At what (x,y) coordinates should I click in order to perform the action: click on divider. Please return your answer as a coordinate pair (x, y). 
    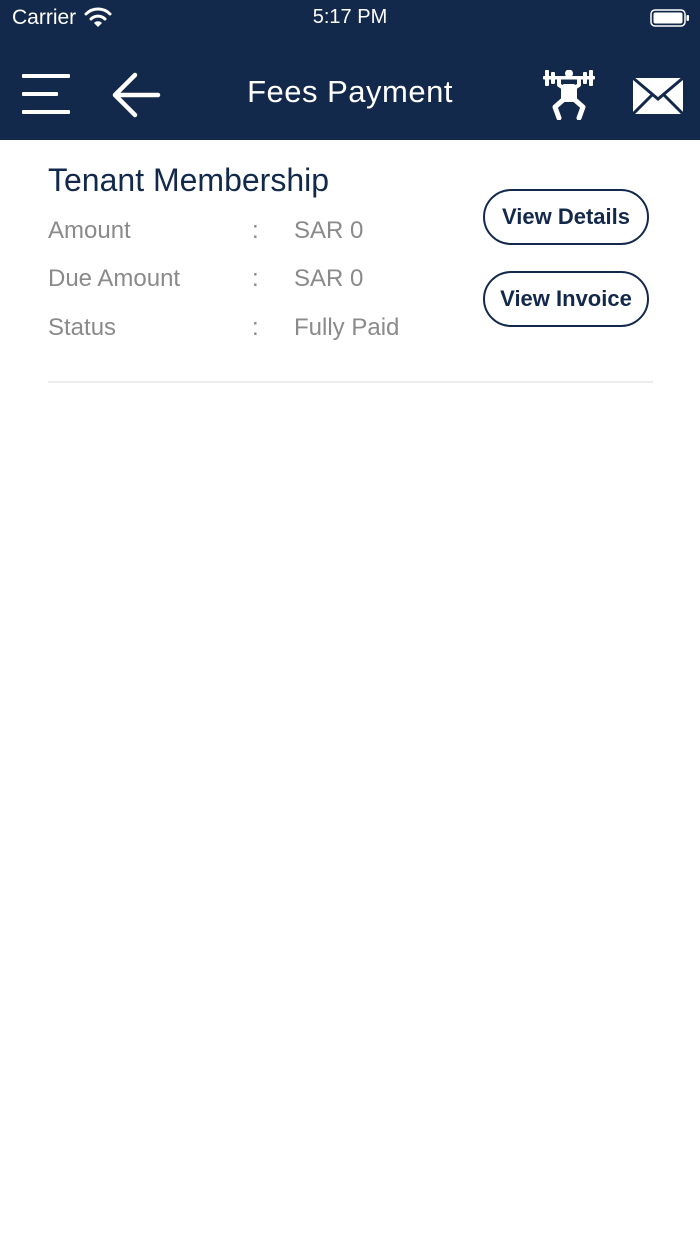
    Looking at the image, I should click on (350, 382).